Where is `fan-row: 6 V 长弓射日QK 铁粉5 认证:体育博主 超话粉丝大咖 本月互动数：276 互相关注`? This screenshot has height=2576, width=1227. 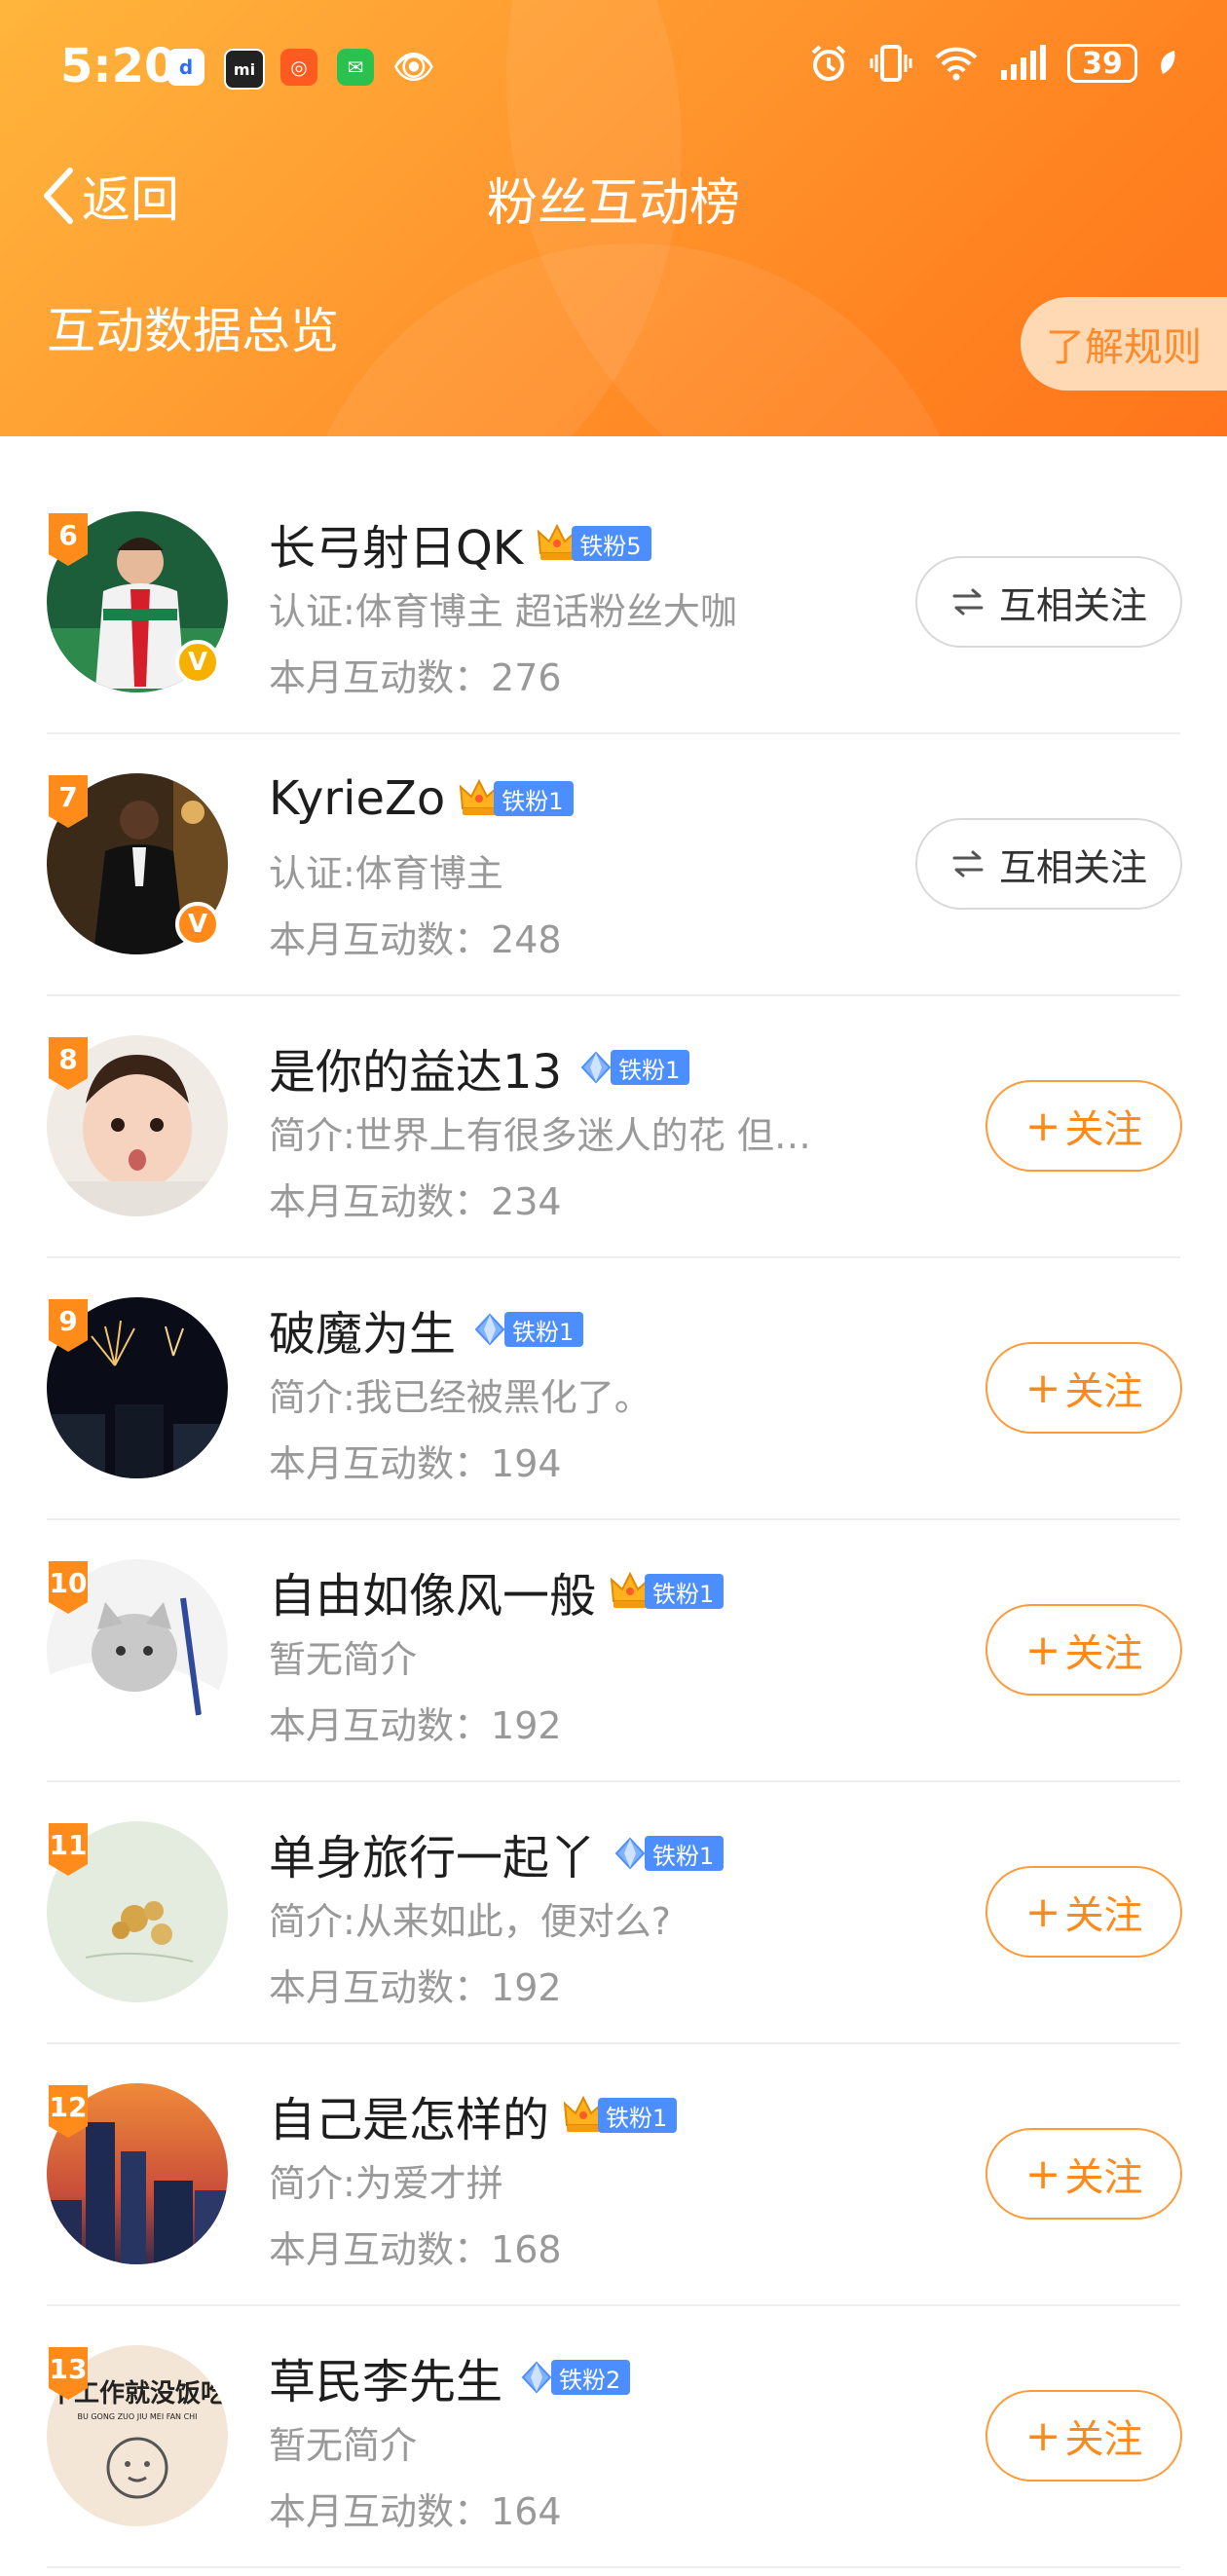 fan-row: 6 V 长弓射日QK 铁粉5 认证:体育博主 超话粉丝大咖 本月互动数：276 互相关注 is located at coordinates (613, 603).